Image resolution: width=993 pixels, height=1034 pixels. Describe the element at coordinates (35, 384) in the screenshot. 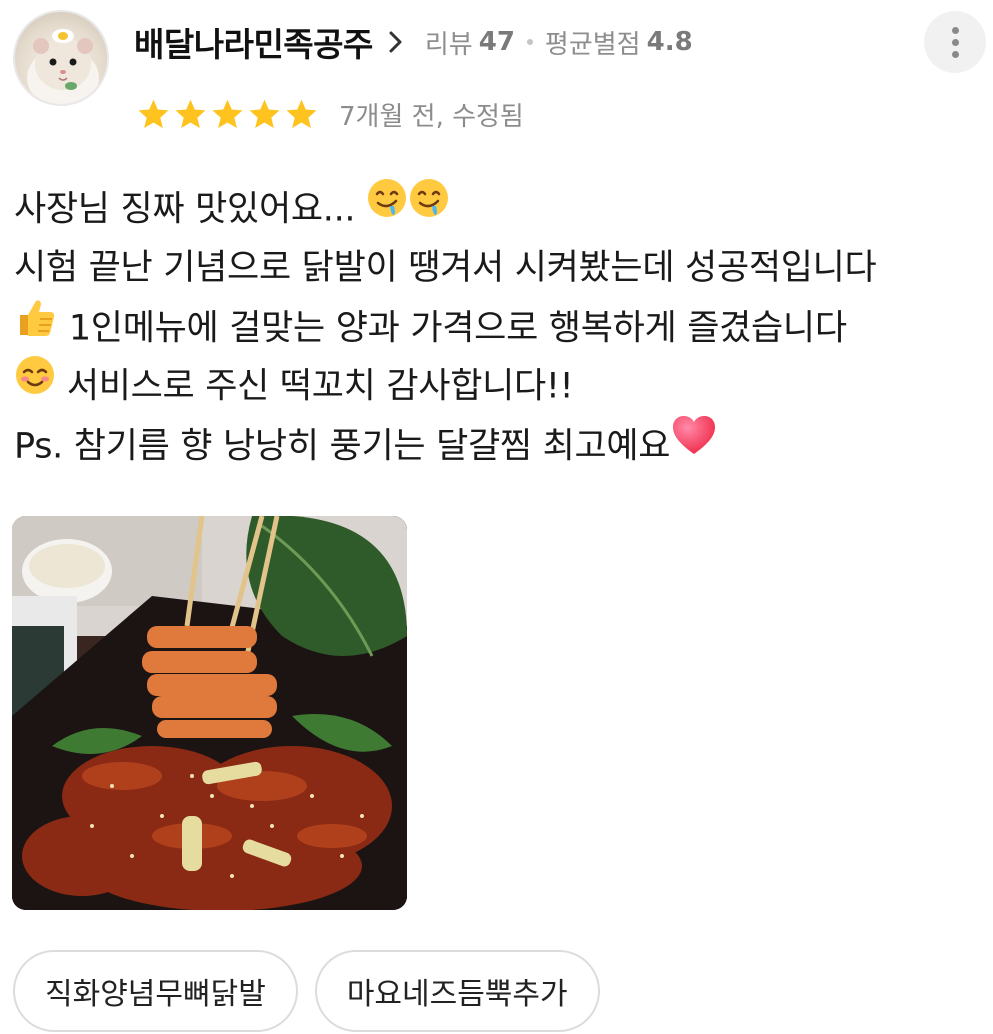

I see `smiling-blush-face-icon` at that location.